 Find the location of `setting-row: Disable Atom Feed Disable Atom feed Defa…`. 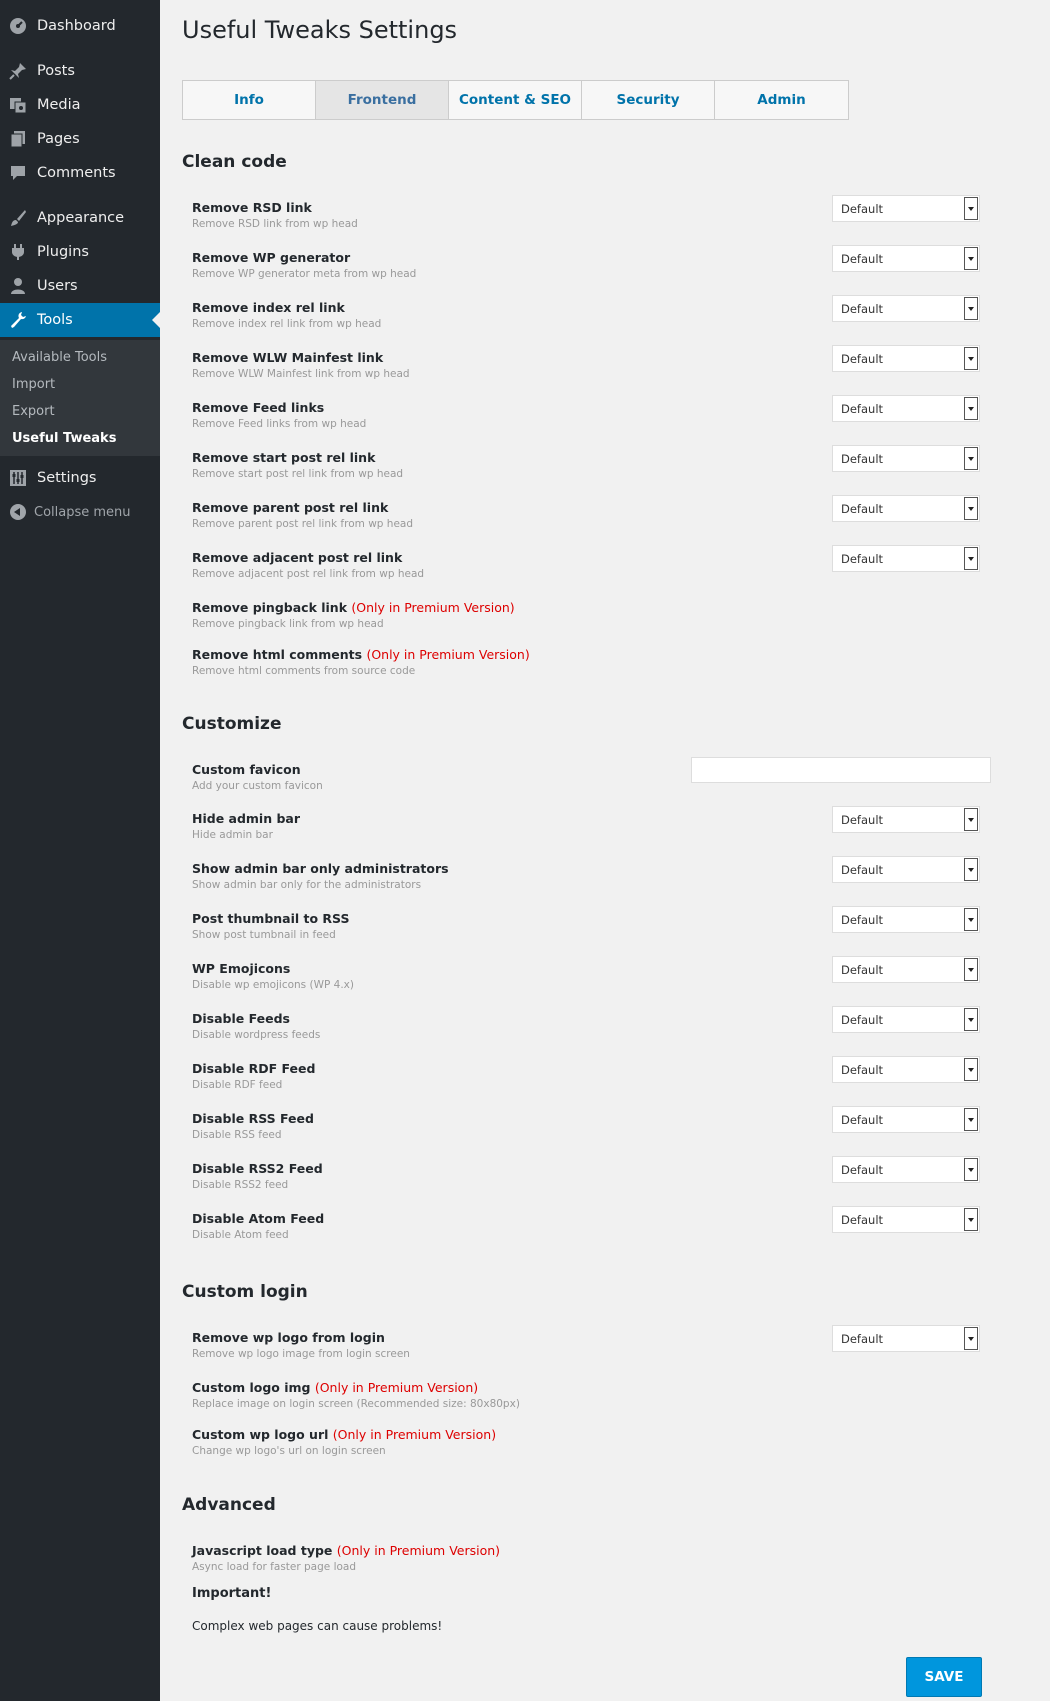

setting-row: Disable Atom Feed Disable Atom feed Defa… is located at coordinates (592, 1228).